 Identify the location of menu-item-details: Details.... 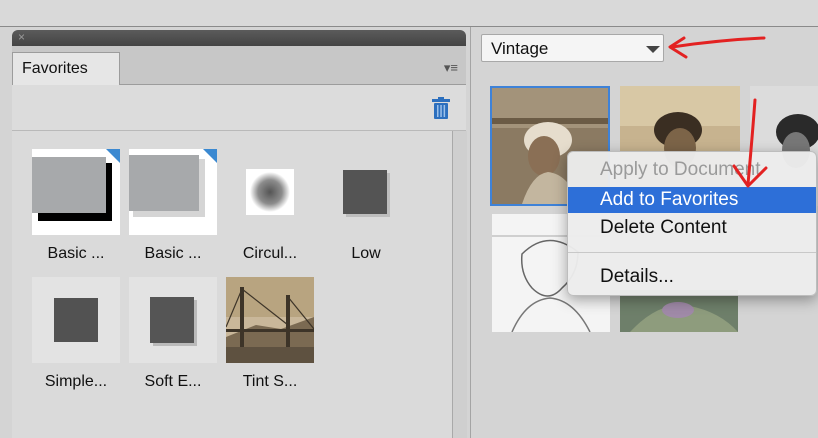
(692, 277).